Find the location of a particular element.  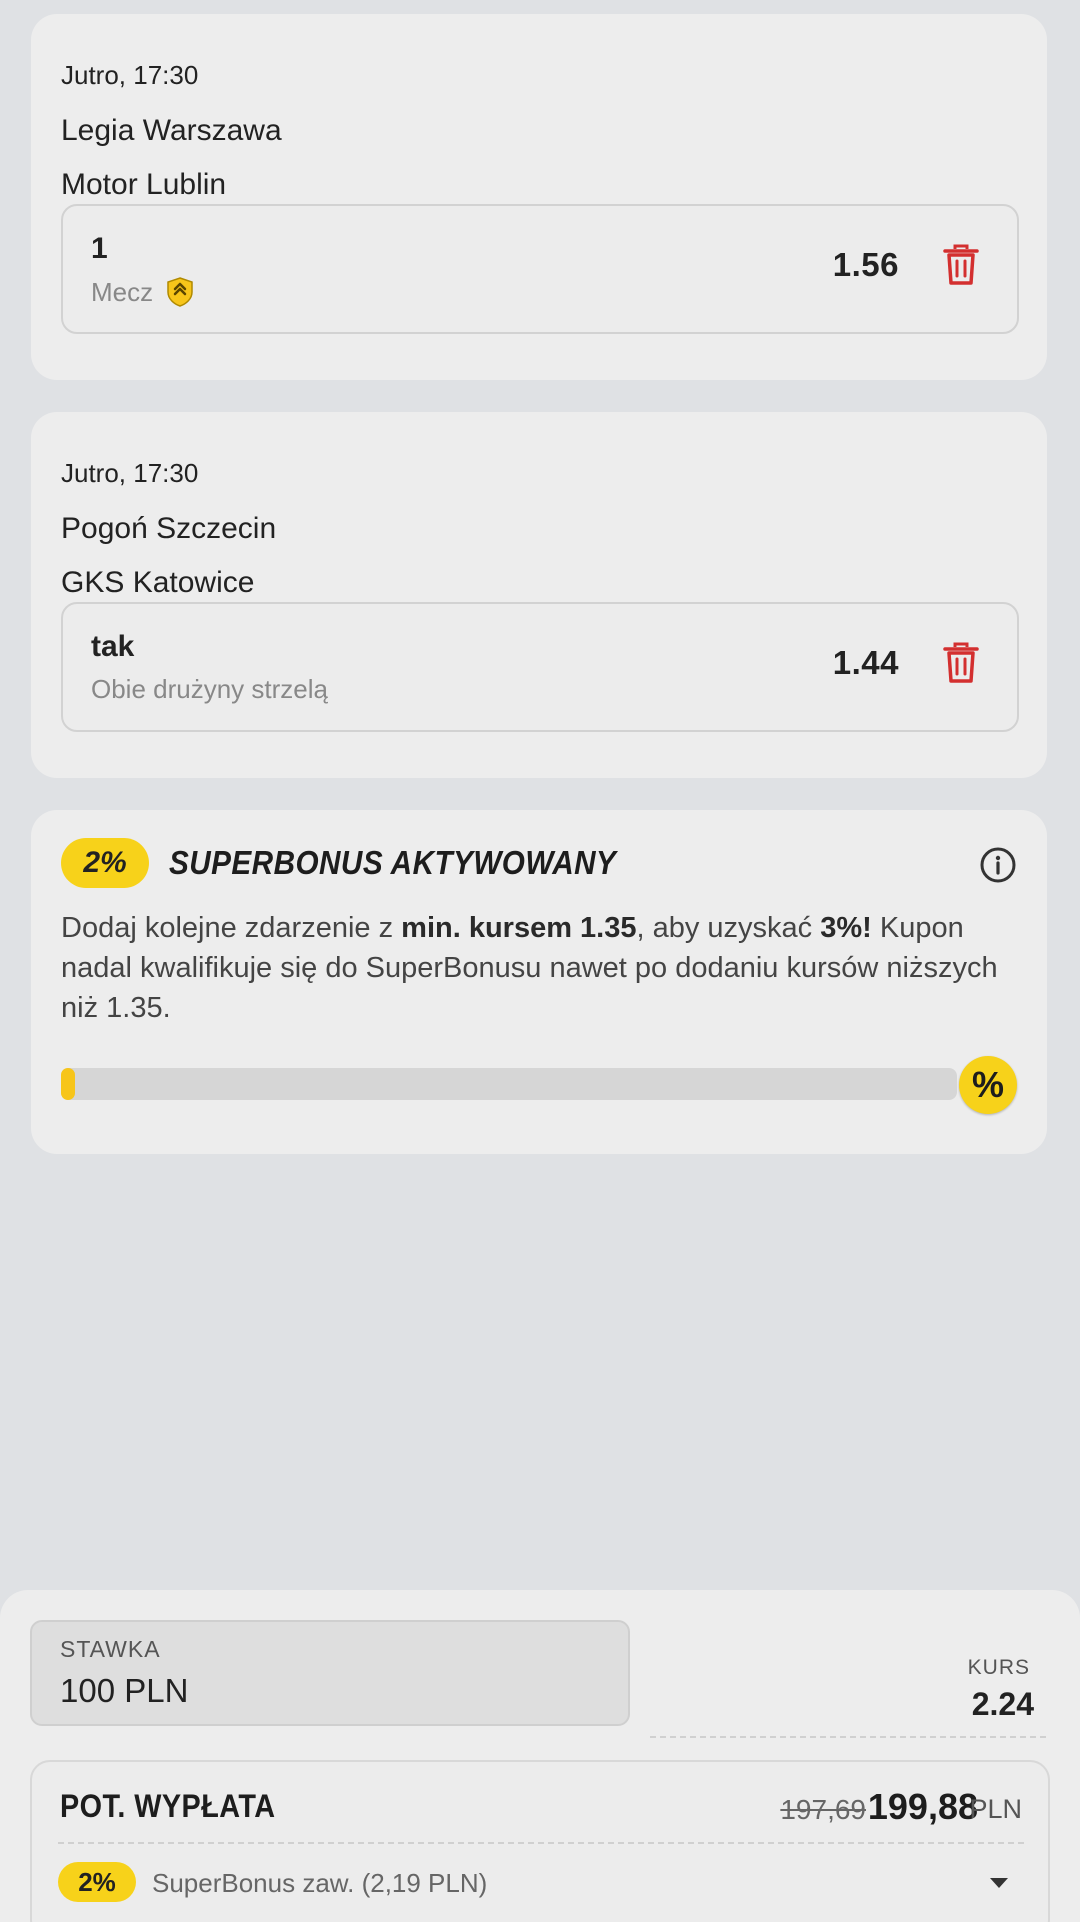

selection-odds: 1.56 is located at coordinates (866, 265).